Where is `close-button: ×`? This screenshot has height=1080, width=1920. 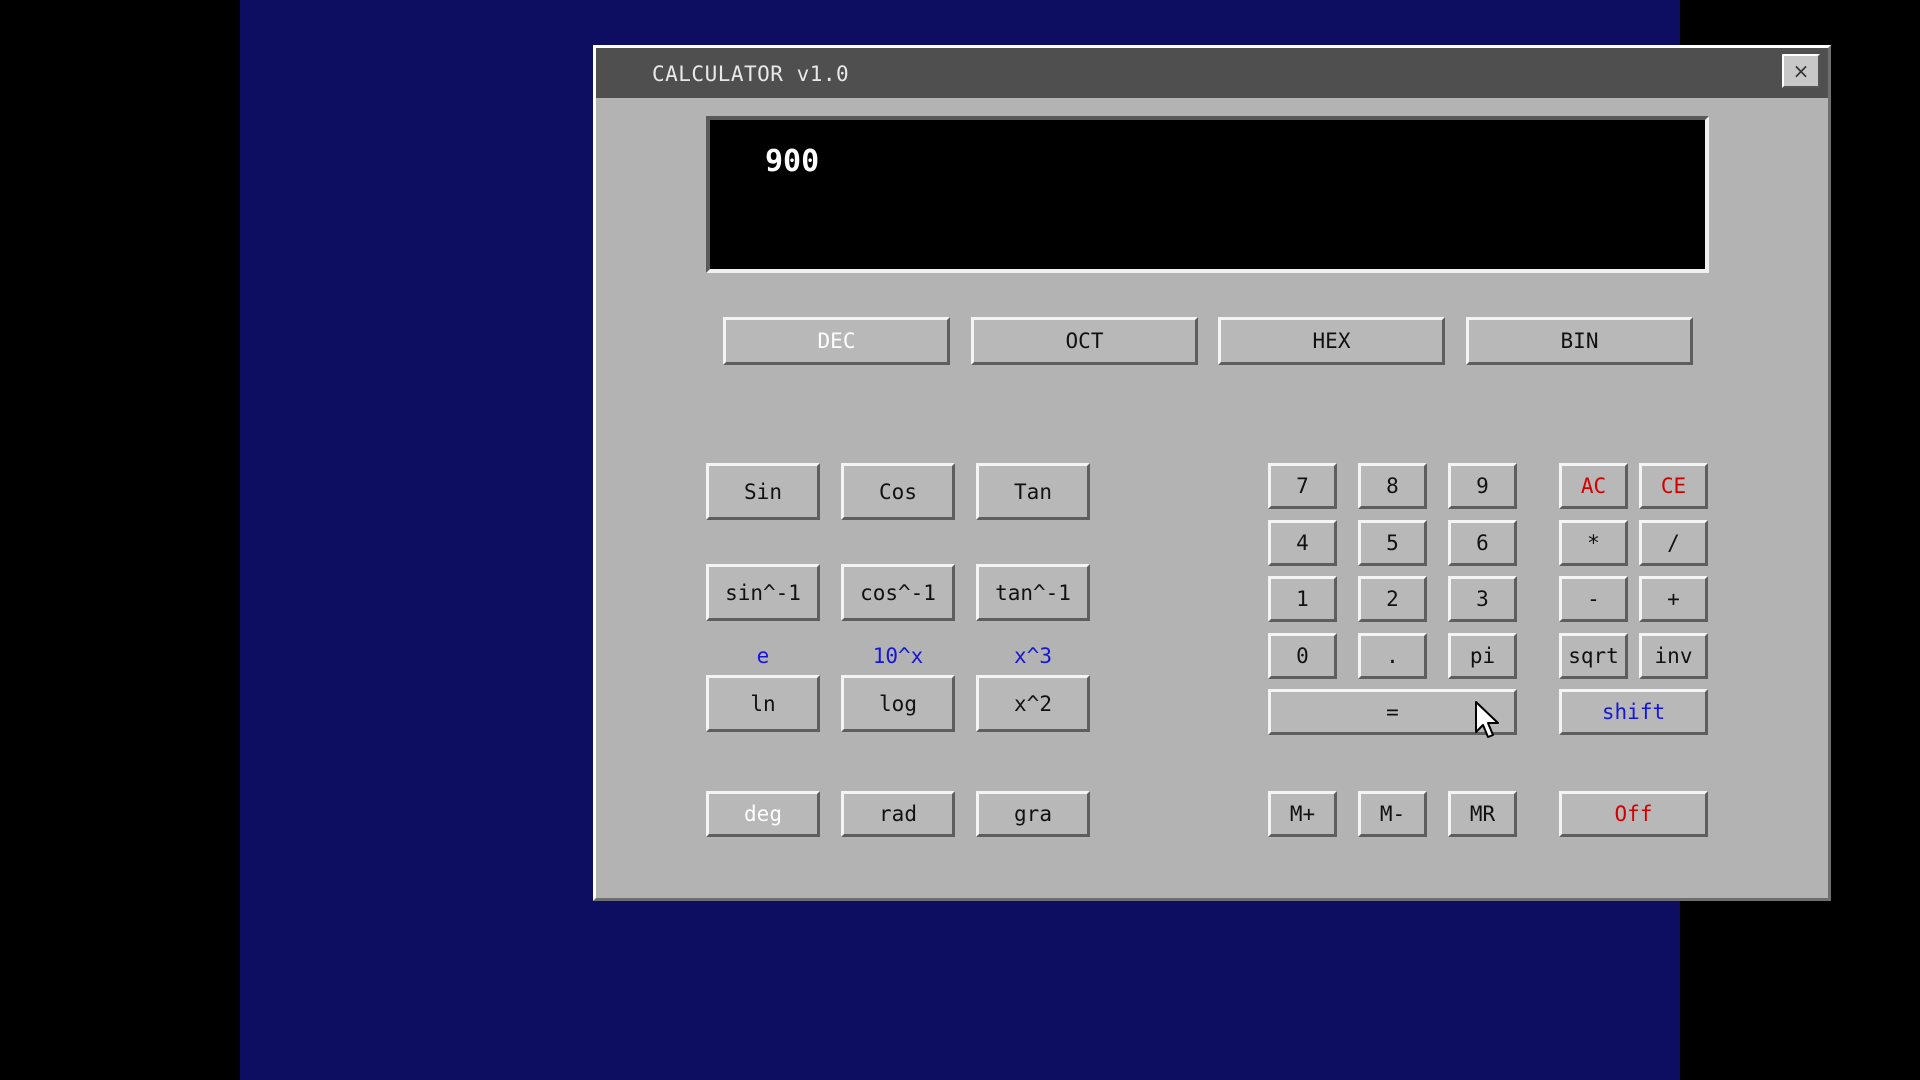 close-button: × is located at coordinates (1801, 71).